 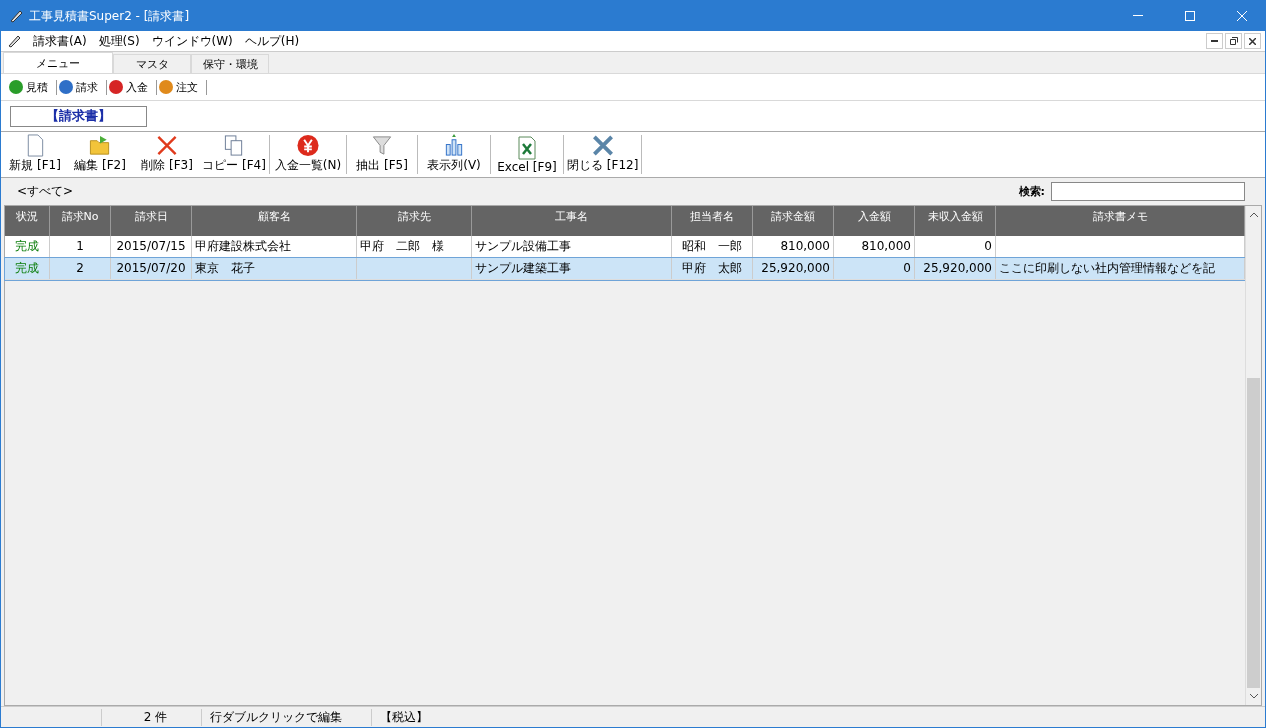 I want to click on toolbar-button: 閉じる [F12], so click(x=603, y=154).